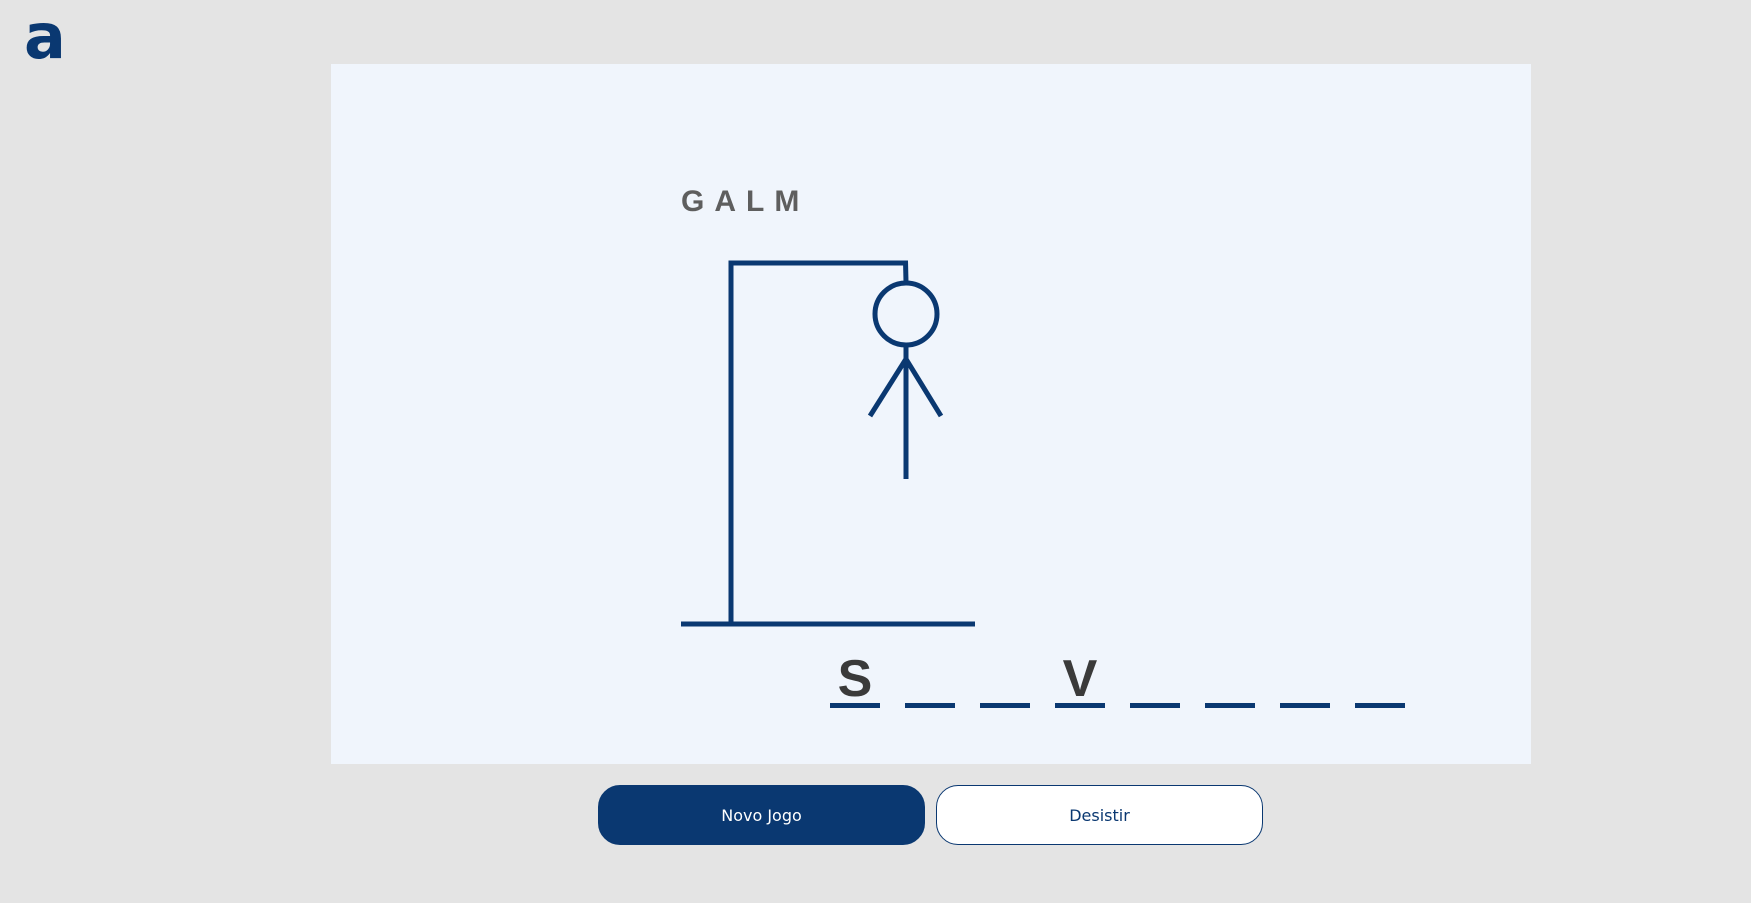 This screenshot has width=1751, height=903. Describe the element at coordinates (745, 201) in the screenshot. I see `wrong-letters: GALM` at that location.